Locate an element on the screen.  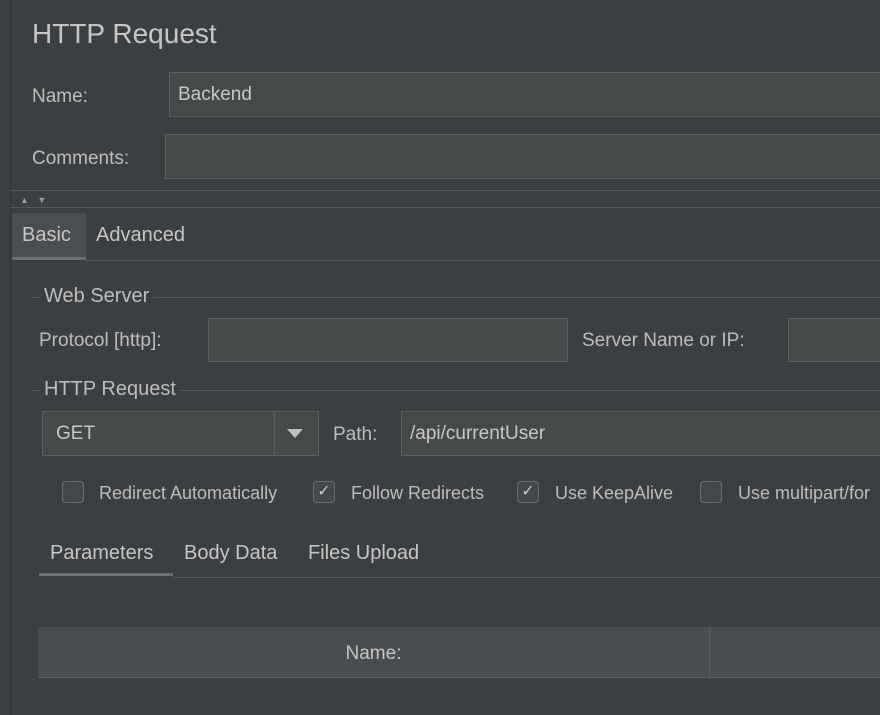
tab-body-data: Body Data is located at coordinates (230, 553).